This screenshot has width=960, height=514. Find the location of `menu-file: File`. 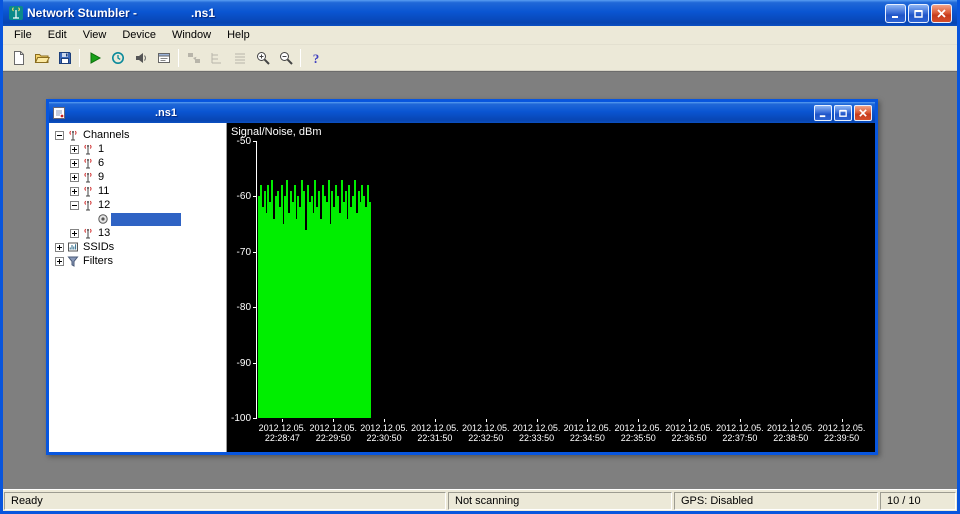

menu-file: File is located at coordinates (23, 35).